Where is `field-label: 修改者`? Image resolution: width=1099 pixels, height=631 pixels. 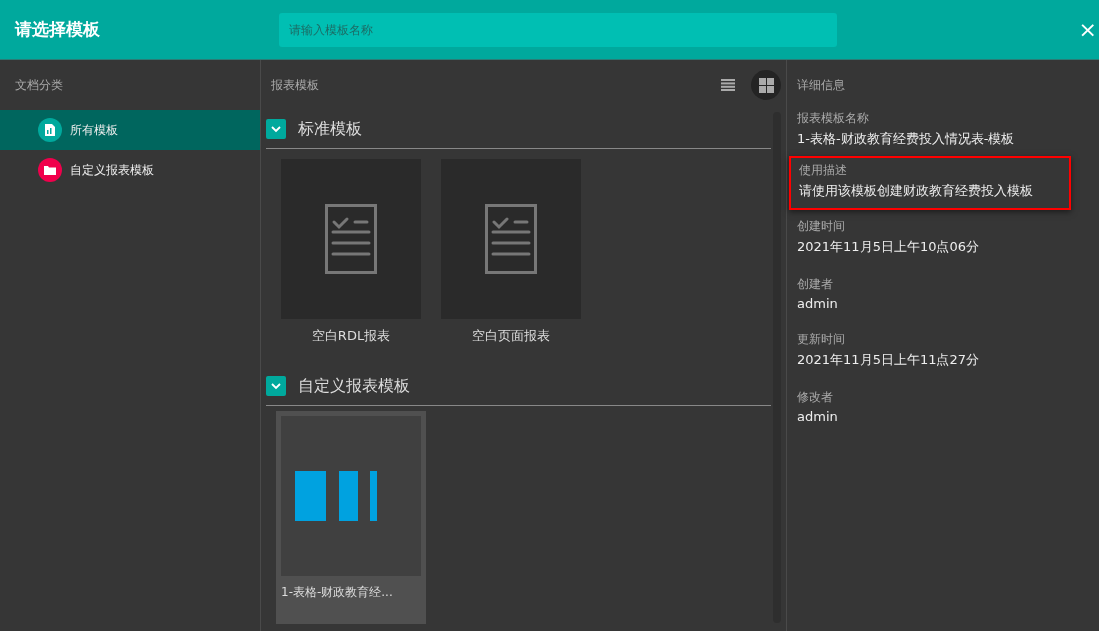 field-label: 修改者 is located at coordinates (815, 397).